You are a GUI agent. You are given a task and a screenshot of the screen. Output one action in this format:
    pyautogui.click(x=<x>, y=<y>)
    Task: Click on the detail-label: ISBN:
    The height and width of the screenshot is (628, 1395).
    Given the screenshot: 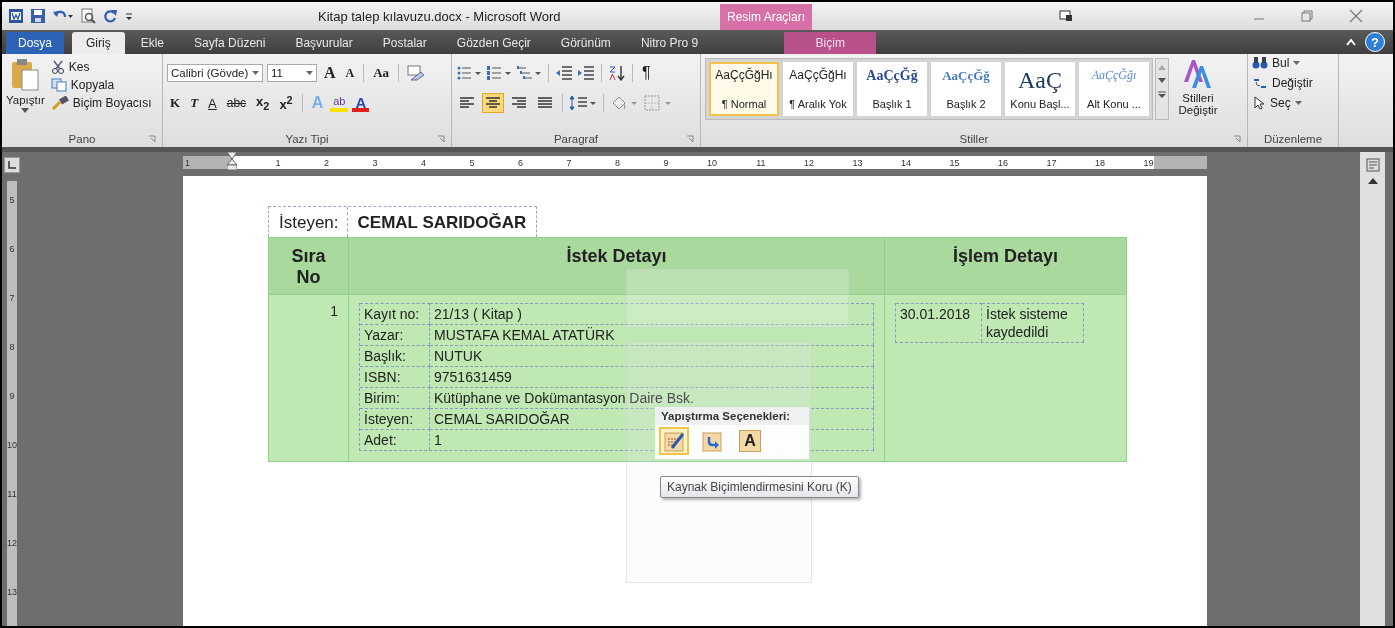 What is the action you would take?
    pyautogui.click(x=395, y=376)
    